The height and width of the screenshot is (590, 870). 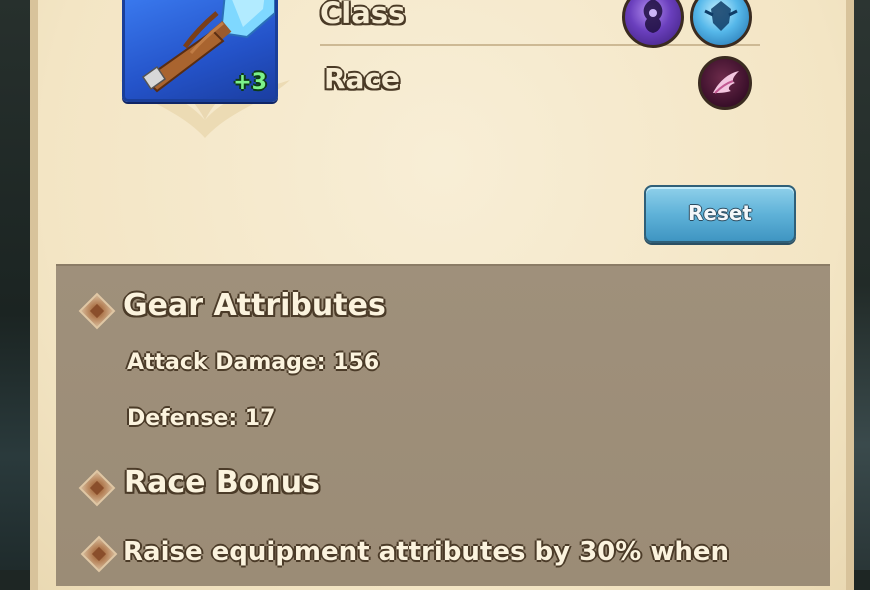 What do you see at coordinates (250, 82) in the screenshot?
I see `equipment-level-badge: +3` at bounding box center [250, 82].